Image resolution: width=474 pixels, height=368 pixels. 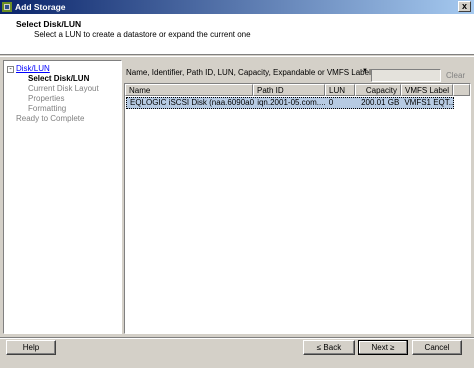 I want to click on step-group-disk-lun: Disk/LUN, so click(x=33, y=68).